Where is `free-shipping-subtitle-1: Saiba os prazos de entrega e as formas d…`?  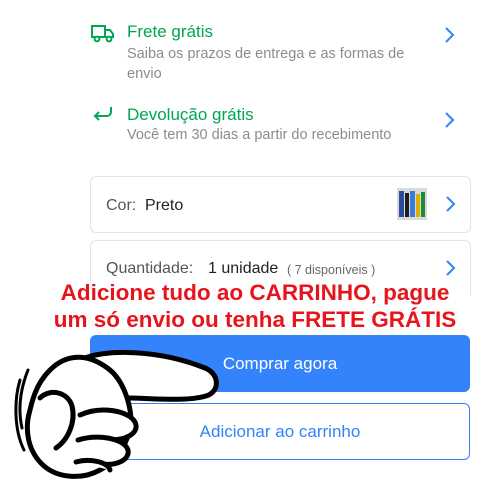 free-shipping-subtitle-1: Saiba os prazos de entrega e as formas d… is located at coordinates (266, 54).